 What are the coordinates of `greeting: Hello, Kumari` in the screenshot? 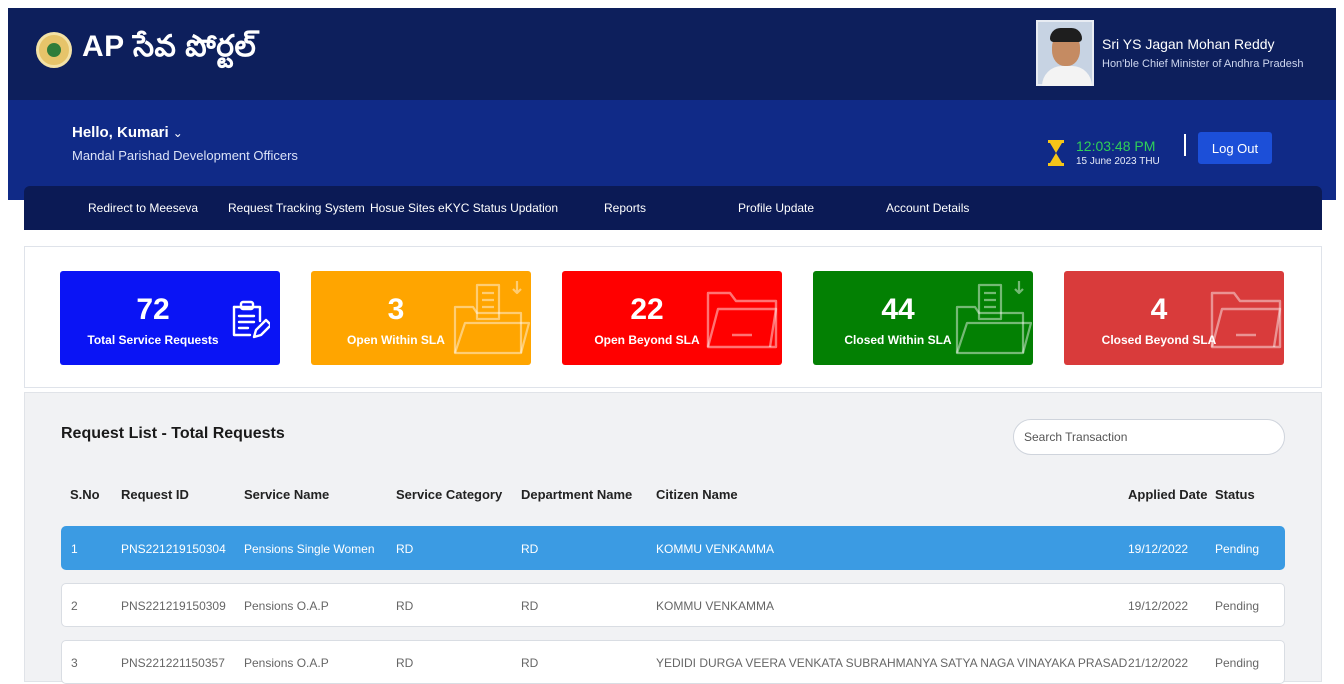 It's located at (120, 132).